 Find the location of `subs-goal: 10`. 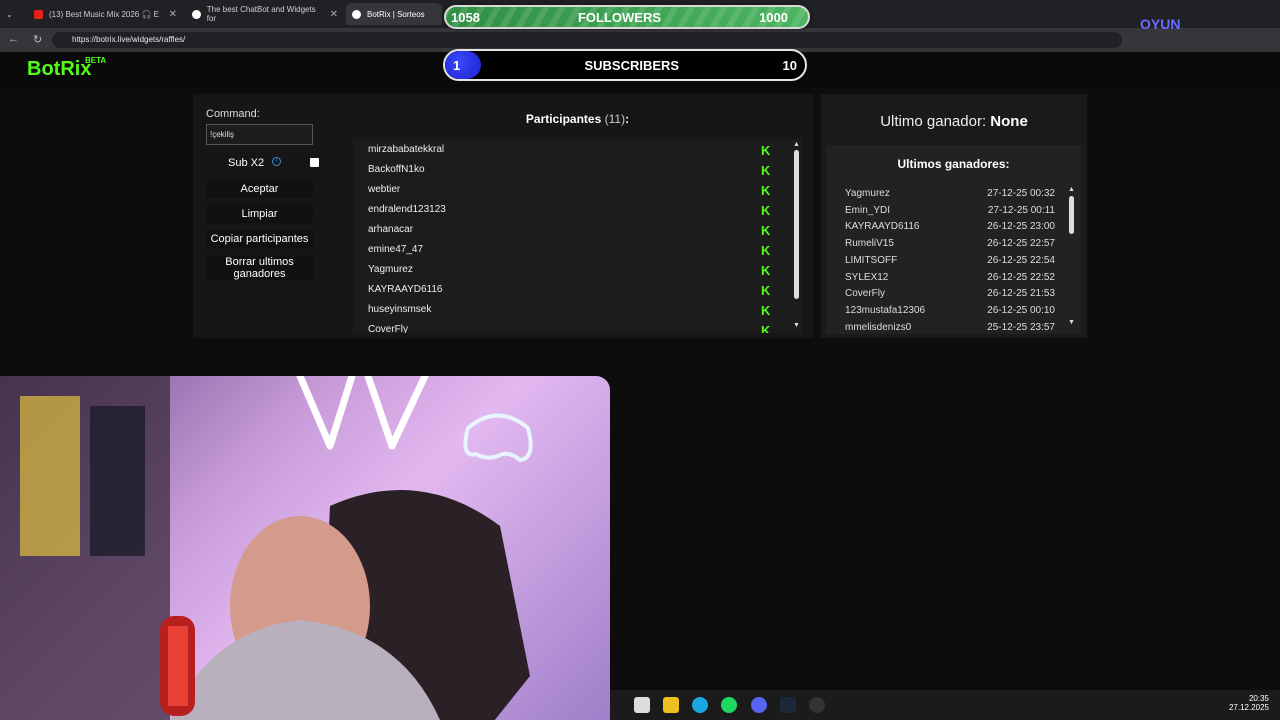

subs-goal: 10 is located at coordinates (789, 65).